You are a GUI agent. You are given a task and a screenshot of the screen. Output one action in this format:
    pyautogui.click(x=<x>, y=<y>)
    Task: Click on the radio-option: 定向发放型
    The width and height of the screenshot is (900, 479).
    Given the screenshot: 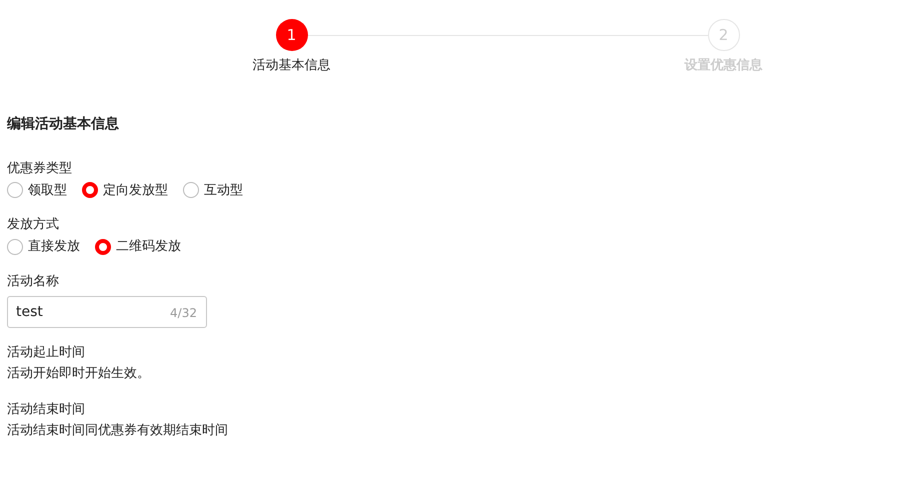 What is the action you would take?
    pyautogui.click(x=125, y=190)
    